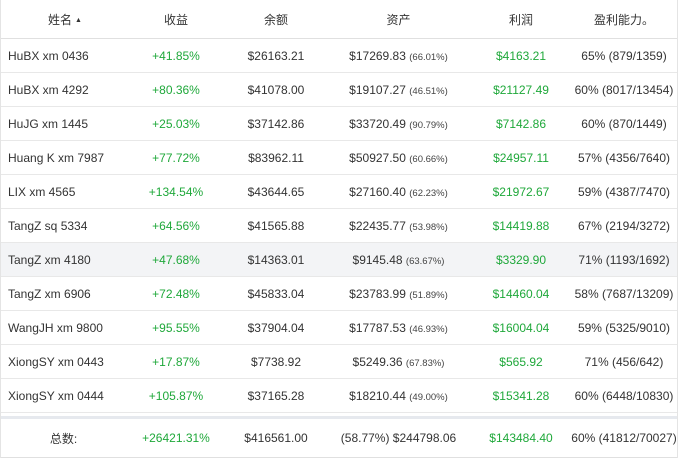 This screenshot has height=461, width=678. What do you see at coordinates (63, 192) in the screenshot?
I see `account-name: LIX xm 4565` at bounding box center [63, 192].